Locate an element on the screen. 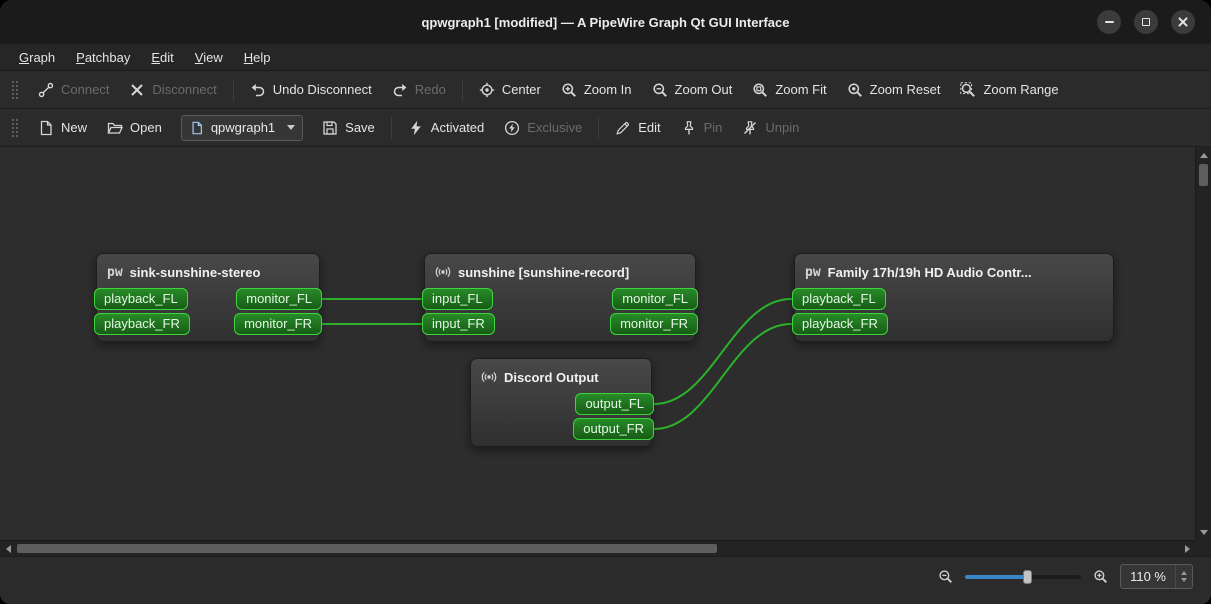 The width and height of the screenshot is (1211, 604). zoom-in-label: Zoom In is located at coordinates (607, 89).